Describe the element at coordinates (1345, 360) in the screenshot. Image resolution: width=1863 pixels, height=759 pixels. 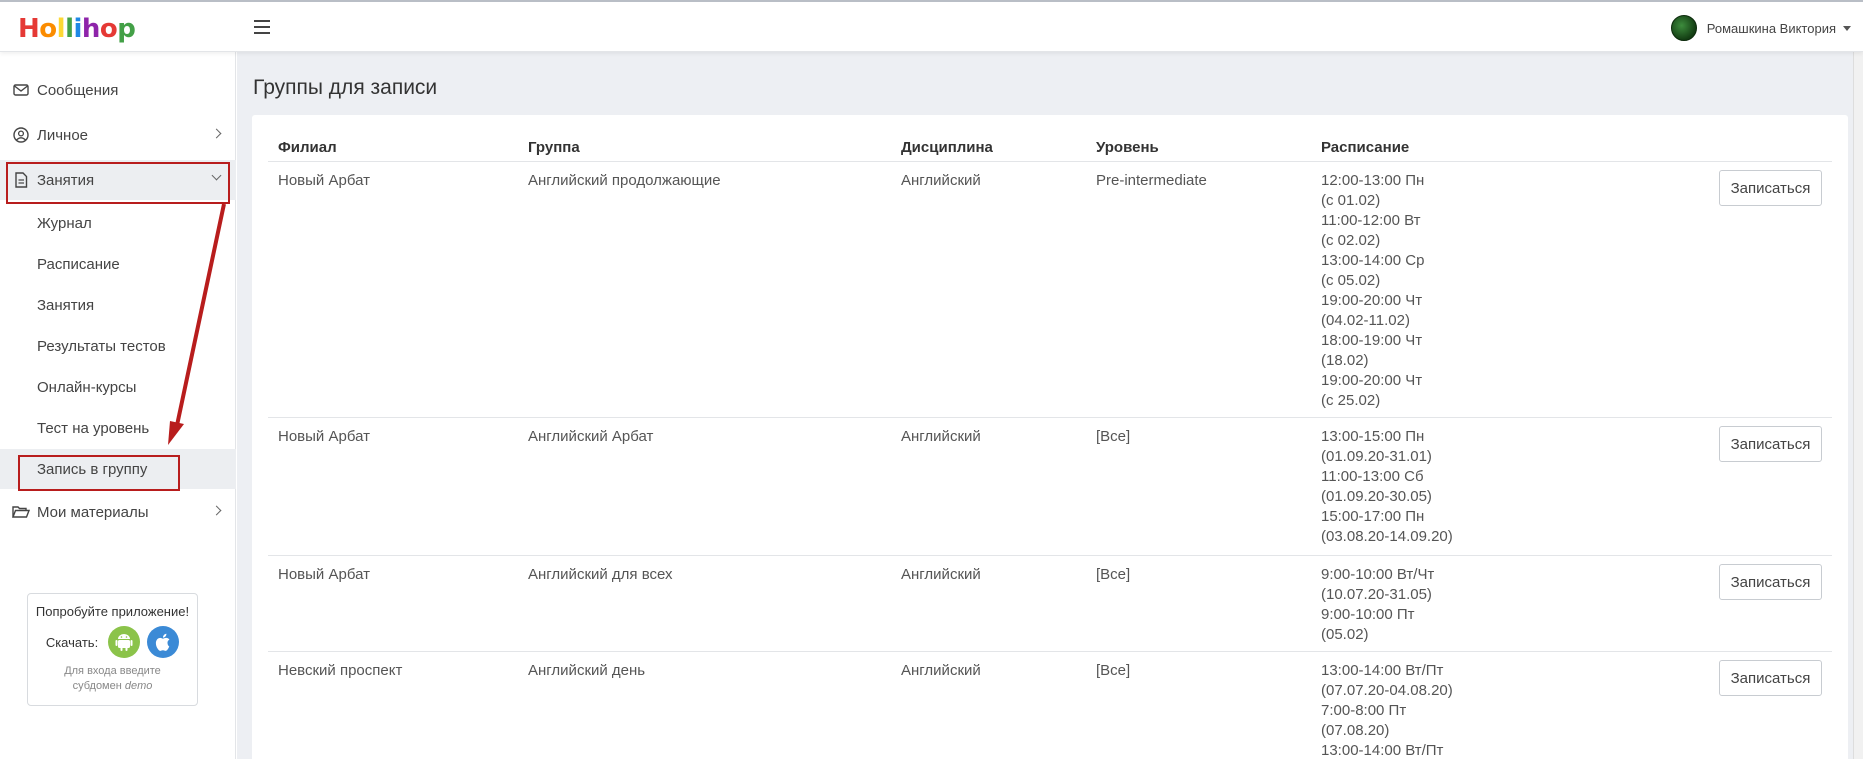
I see `schedule-line: (18.02)` at that location.